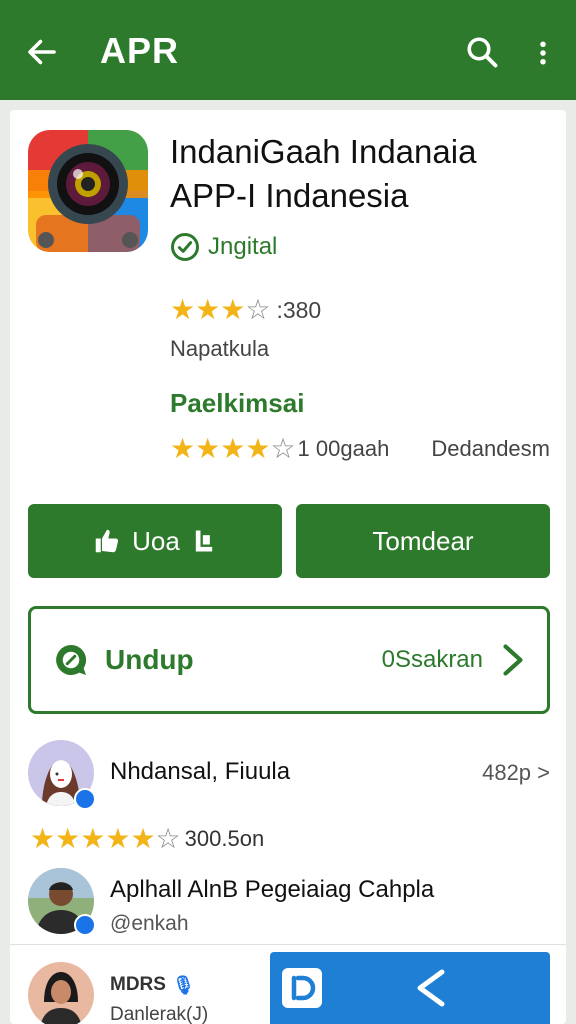 This screenshot has height=1024, width=576. I want to click on reviewer-name: Aplhall AlnB Pegeiaiag Cahpla, so click(272, 889).